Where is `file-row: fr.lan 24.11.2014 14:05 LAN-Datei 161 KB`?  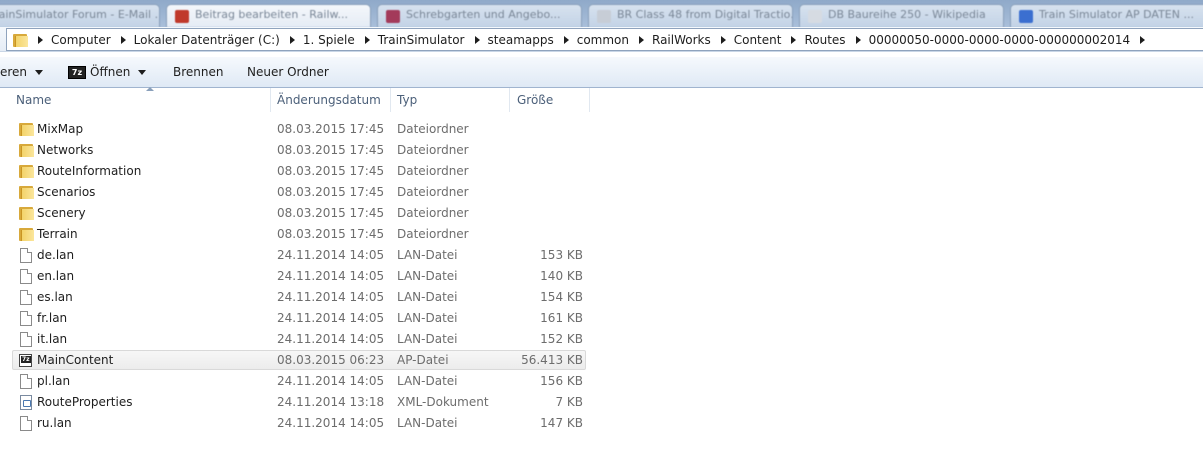
file-row: fr.lan 24.11.2014 14:05 LAN-Datei 161 KB is located at coordinates (300, 318).